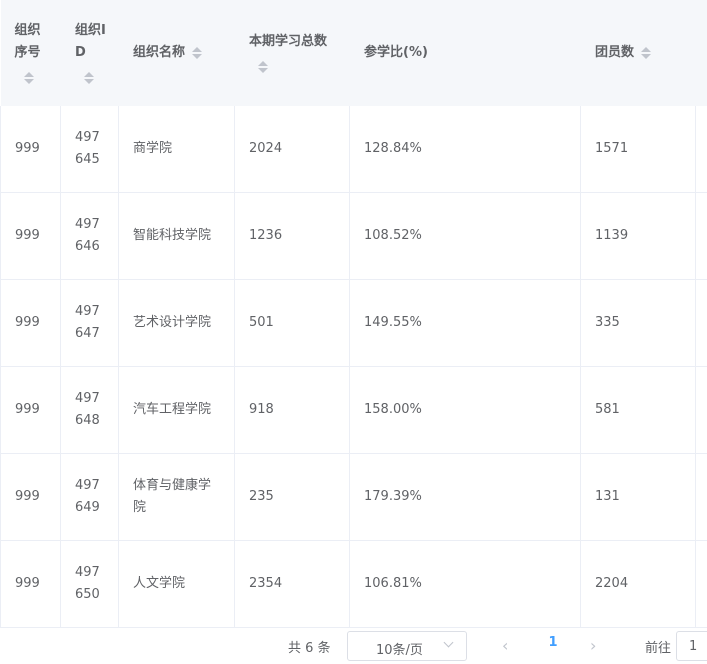  What do you see at coordinates (292, 584) in the screenshot?
I see `cell-total: 2354` at bounding box center [292, 584].